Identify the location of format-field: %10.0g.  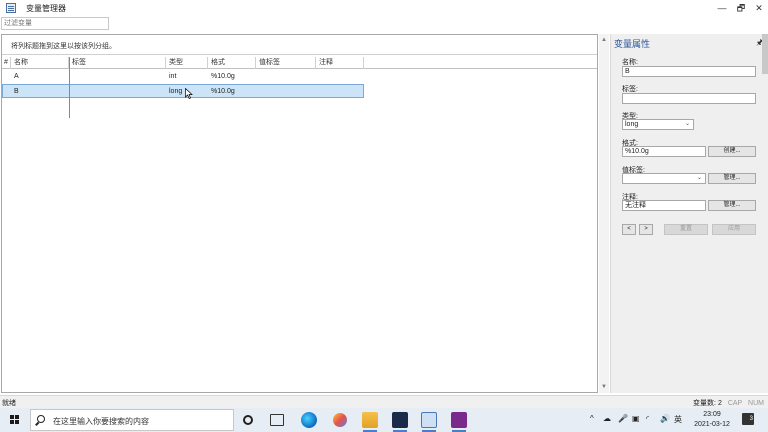
(664, 151).